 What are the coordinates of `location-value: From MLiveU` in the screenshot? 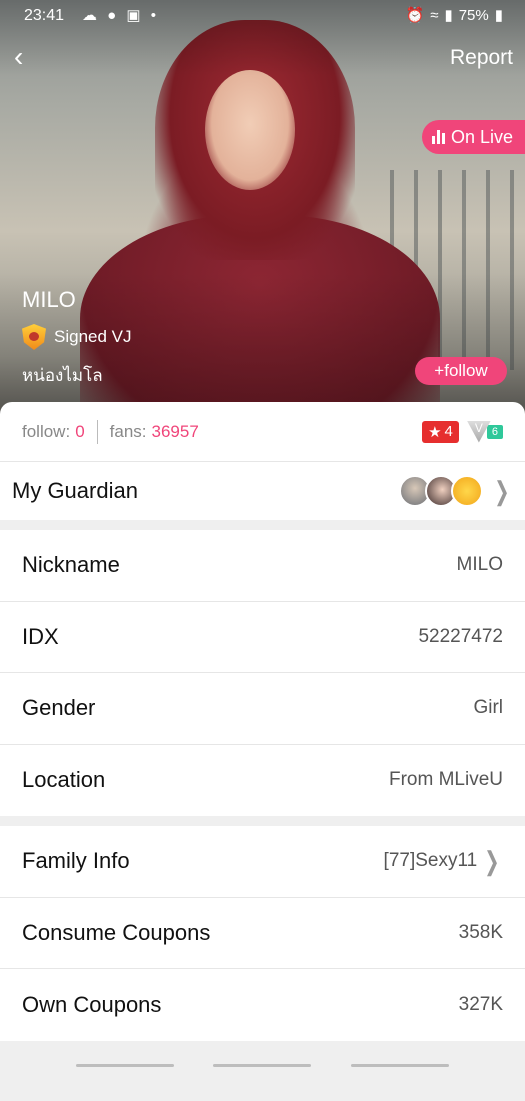 It's located at (446, 780).